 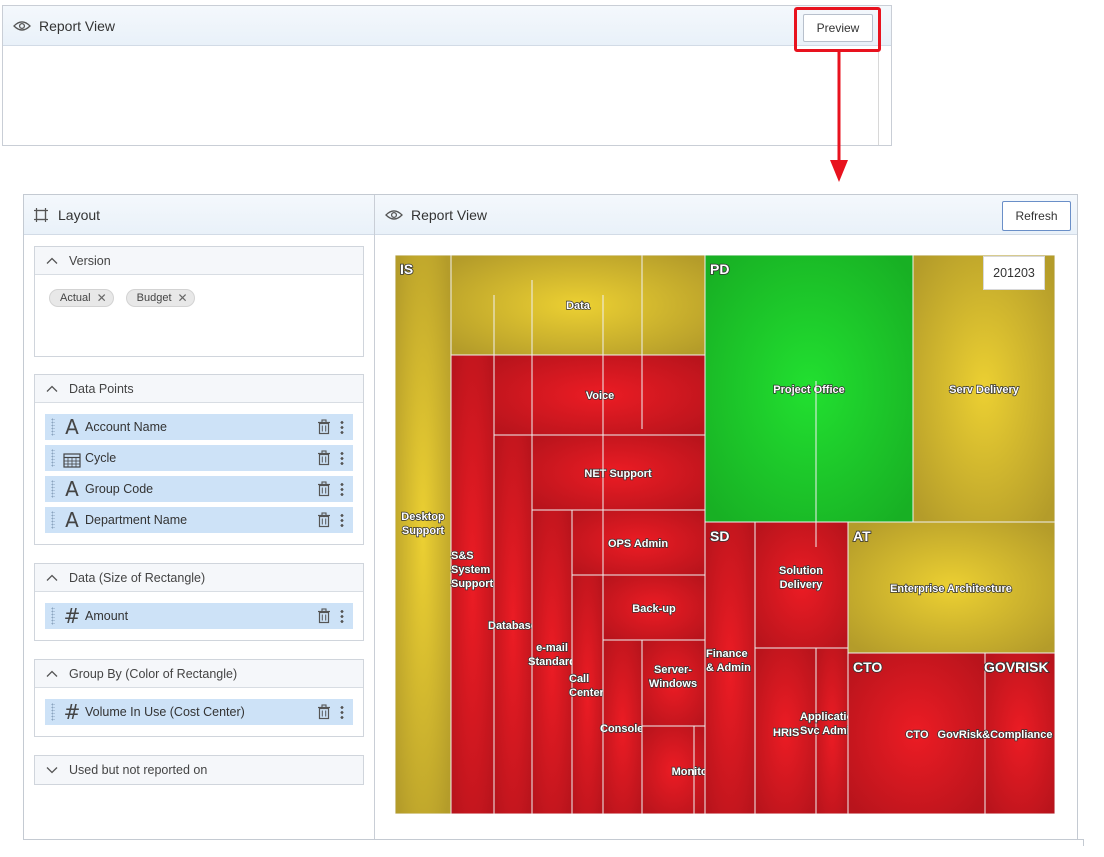 I want to click on treemap-tile-label: OPS Admin, so click(x=638, y=544).